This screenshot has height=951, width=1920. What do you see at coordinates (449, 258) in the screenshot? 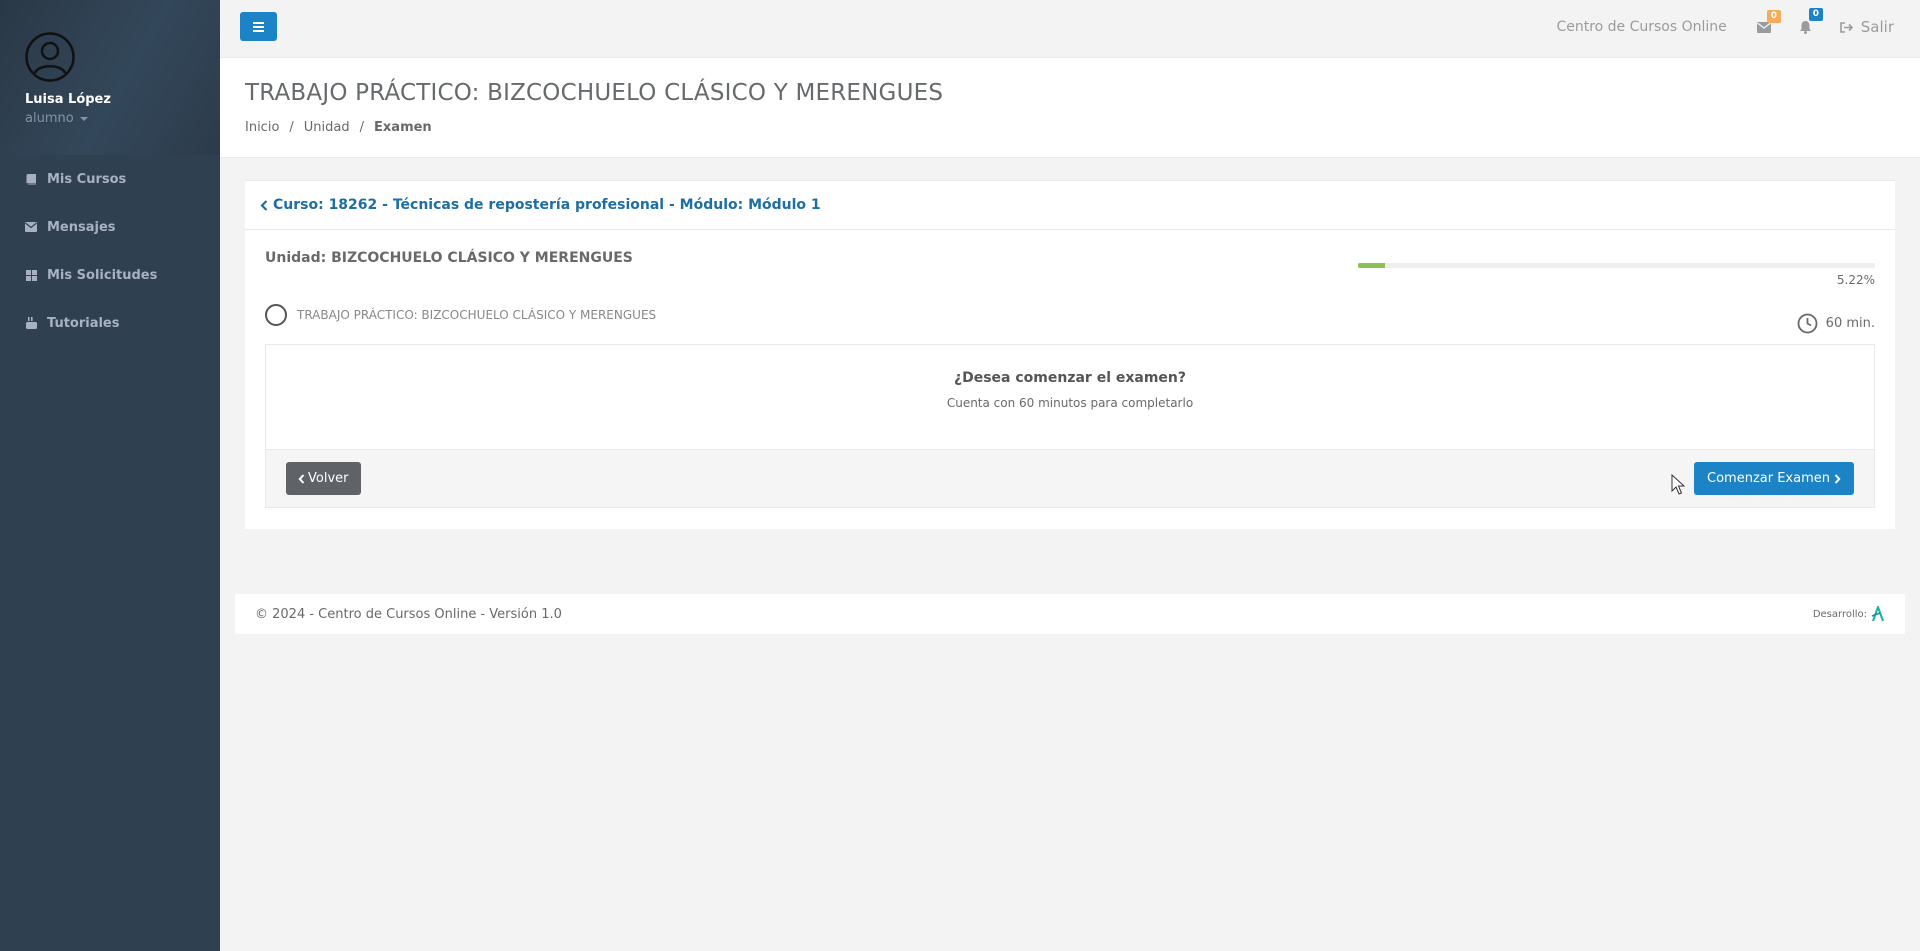
I see `unit-title: Unidad: BIZCOCHUELO CLÁSICO Y MERENGUES` at bounding box center [449, 258].